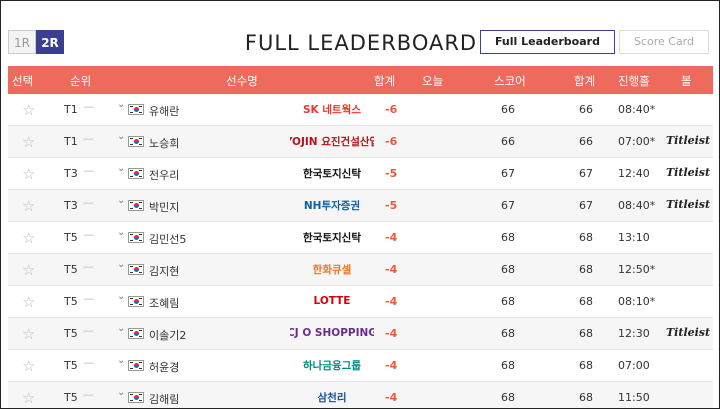 This screenshot has width=720, height=409. What do you see at coordinates (164, 271) in the screenshot?
I see `player-name: 김지현` at bounding box center [164, 271].